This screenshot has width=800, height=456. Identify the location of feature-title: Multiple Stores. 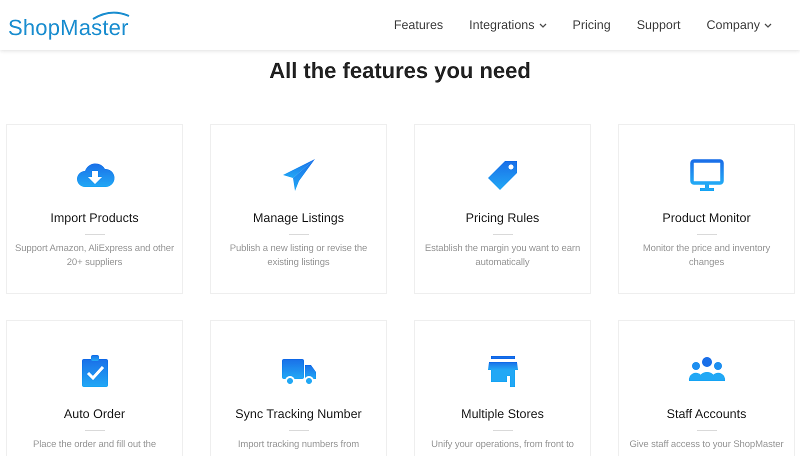
(502, 414).